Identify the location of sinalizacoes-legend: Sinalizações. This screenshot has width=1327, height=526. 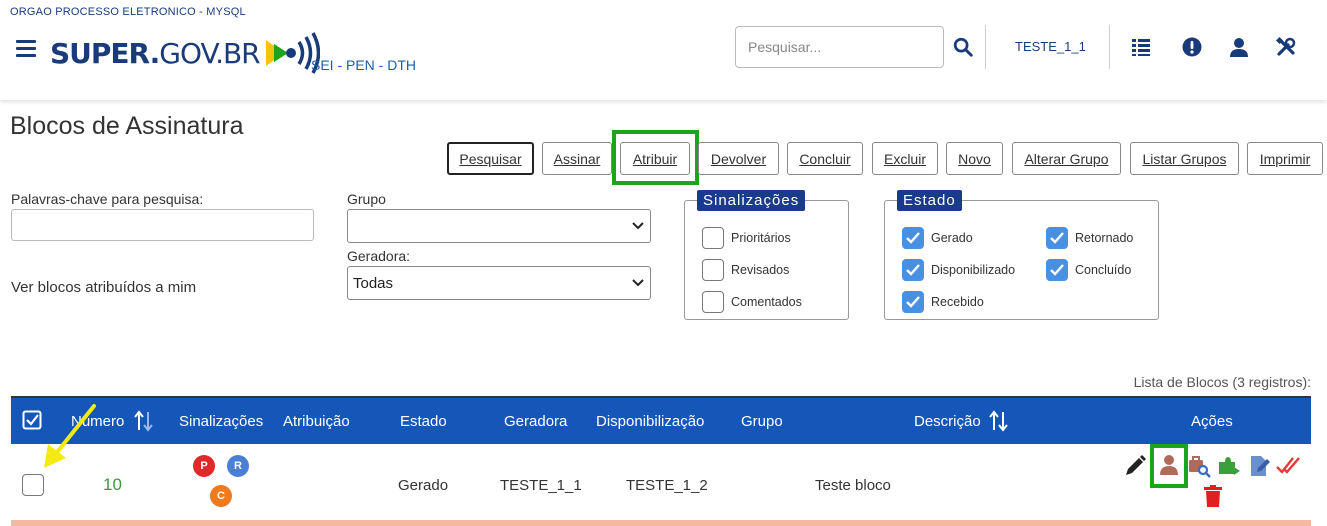
(751, 200).